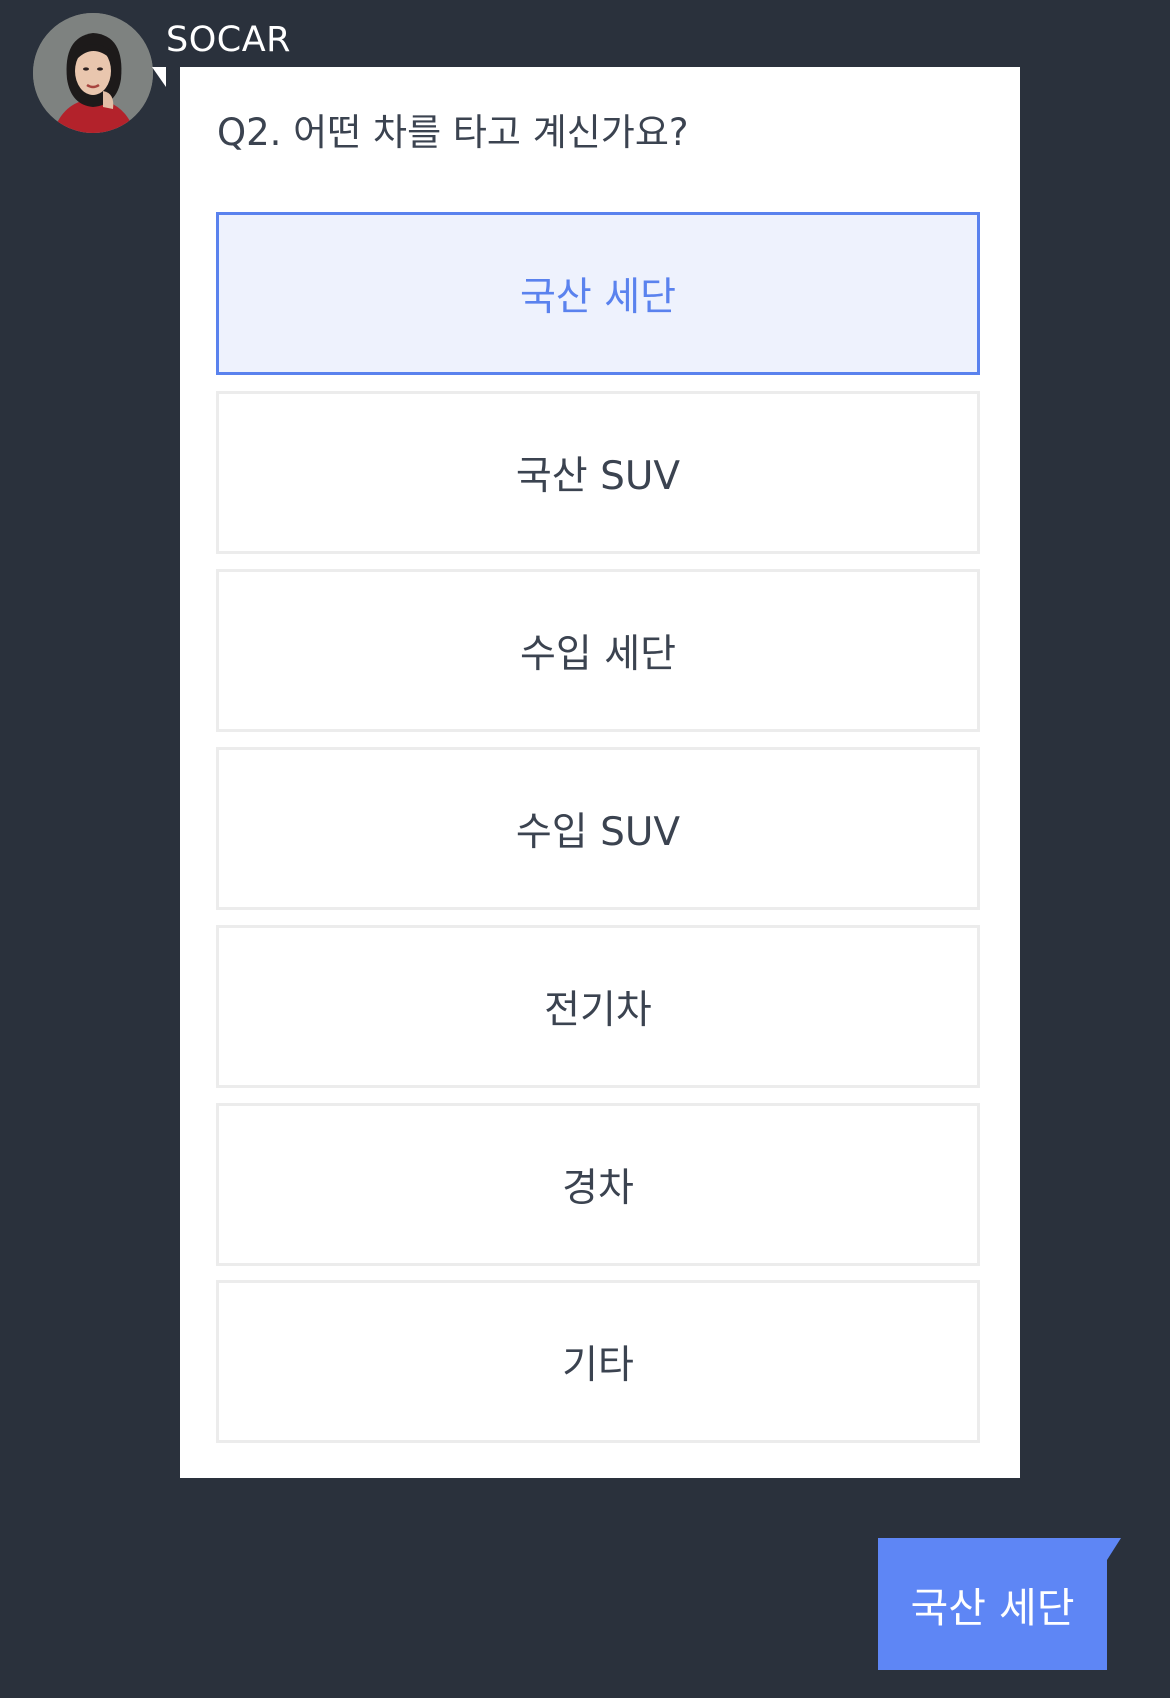 The width and height of the screenshot is (1170, 1698). I want to click on option-compact-car: 경차, so click(598, 1184).